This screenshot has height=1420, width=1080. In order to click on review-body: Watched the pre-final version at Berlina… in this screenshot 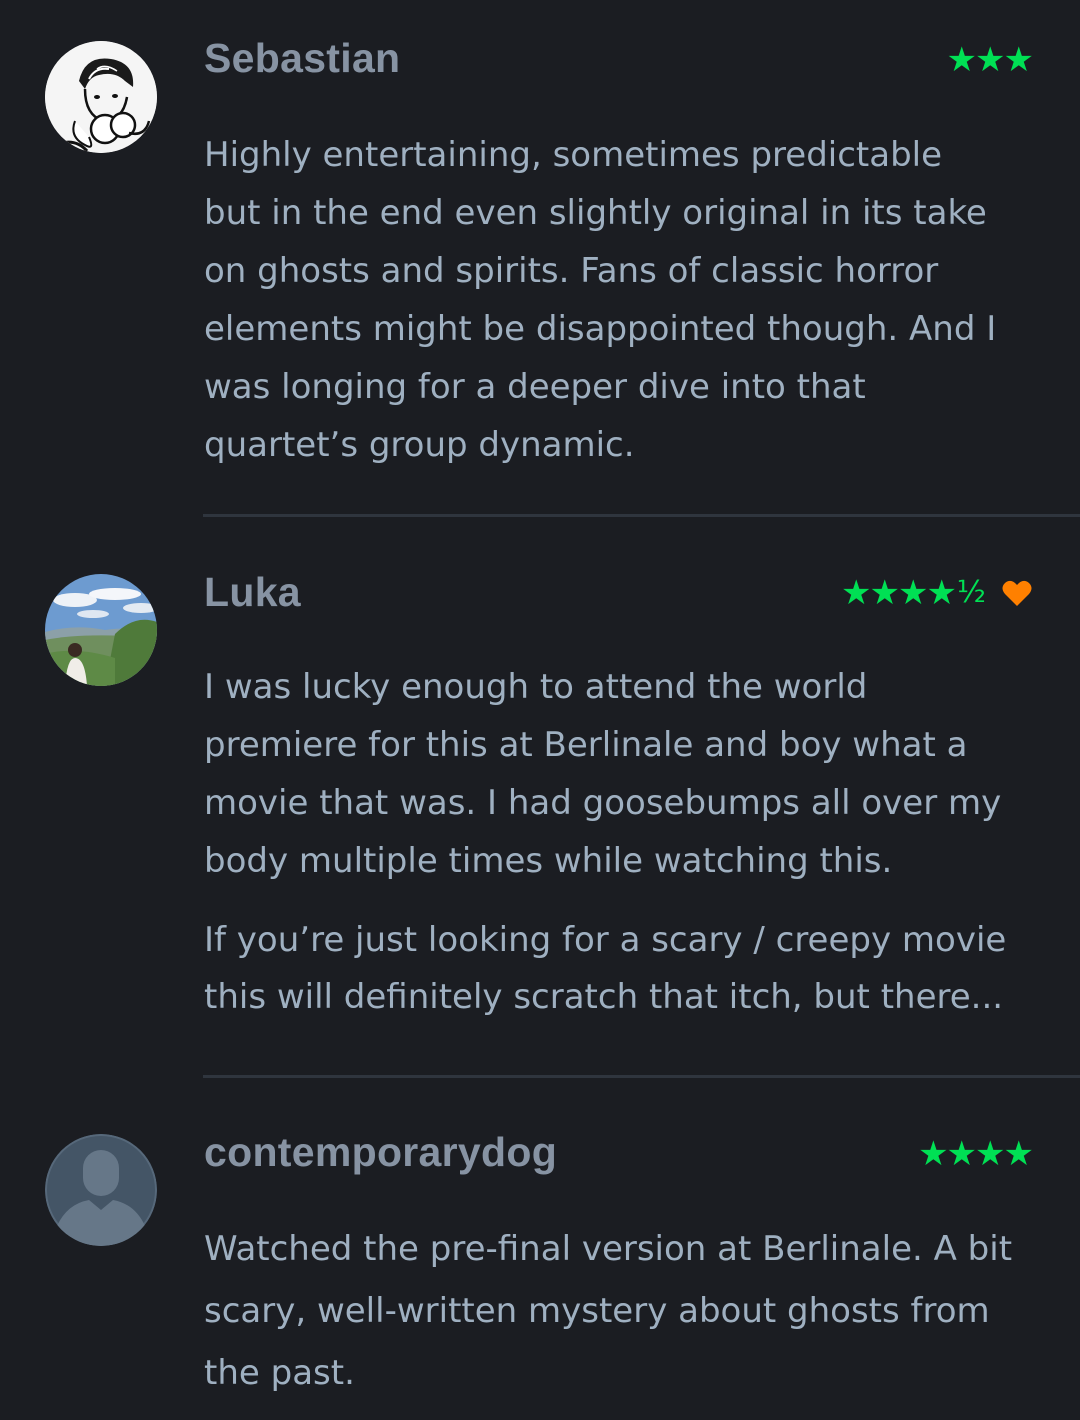, I will do `click(620, 1311)`.